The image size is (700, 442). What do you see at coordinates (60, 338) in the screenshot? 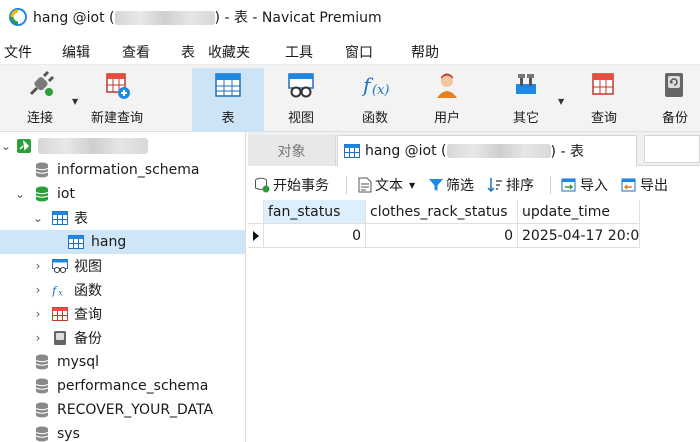
I see `backup-icon` at bounding box center [60, 338].